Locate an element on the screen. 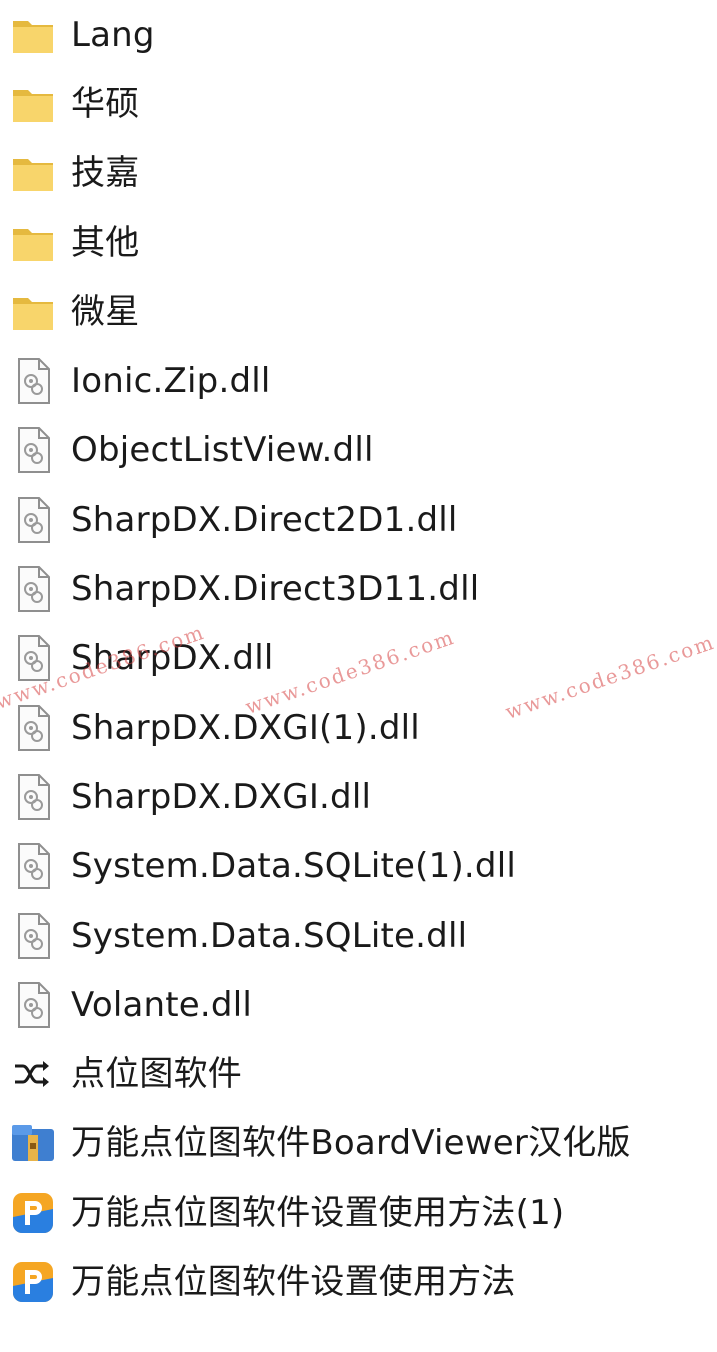  file-list-item: Lang is located at coordinates (358, 34).